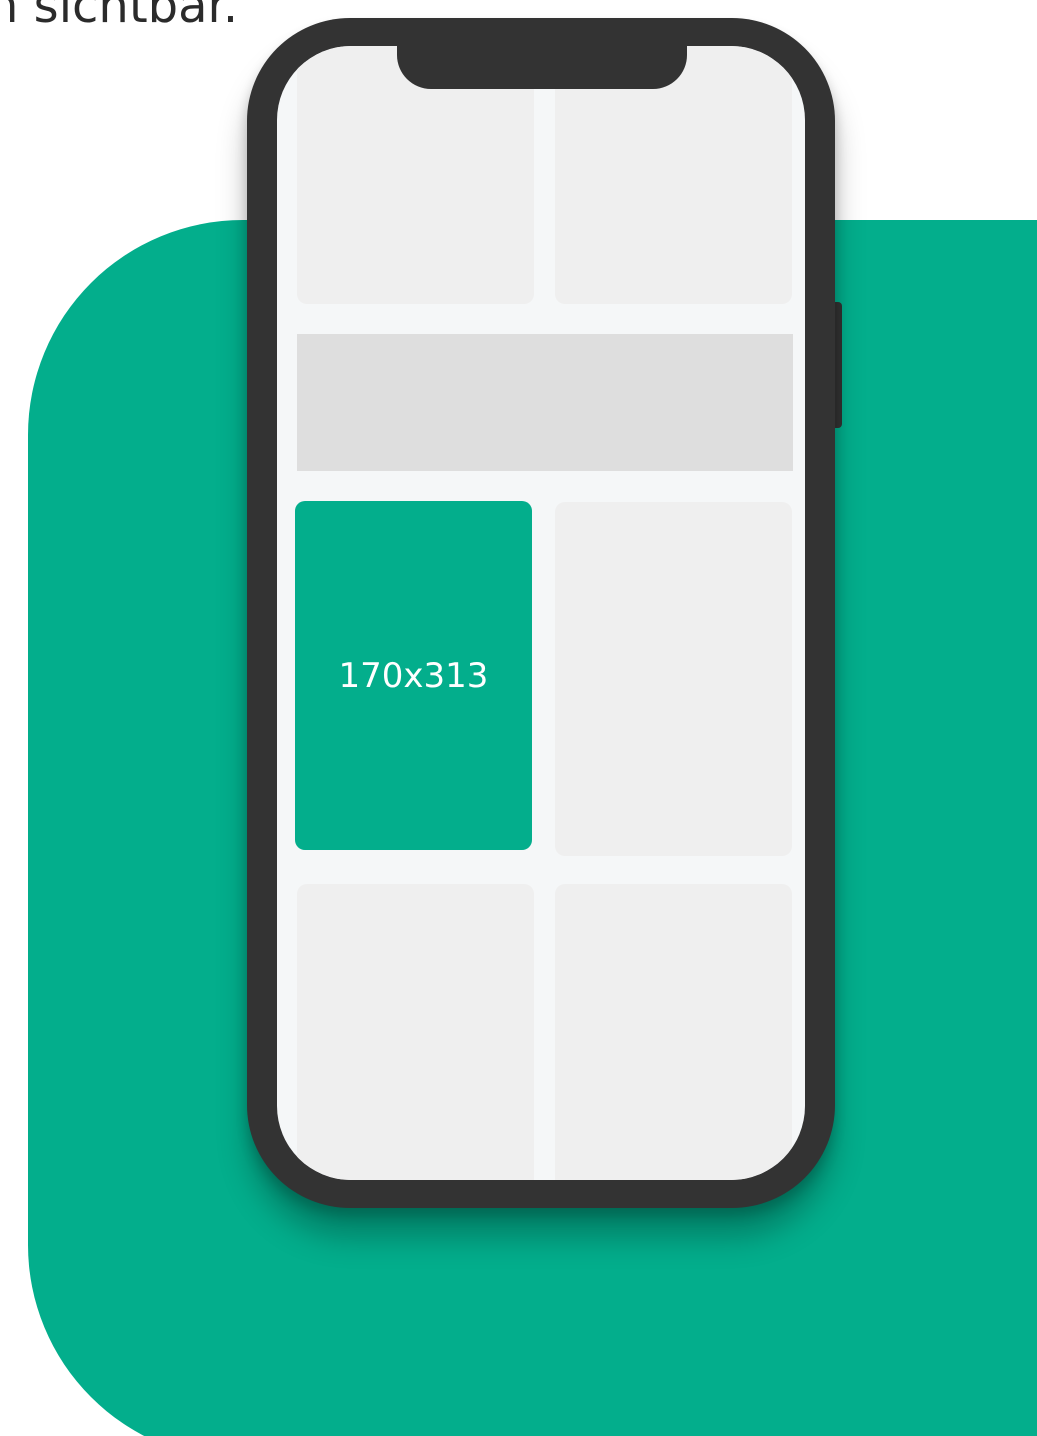  I want to click on phone-side-button, so click(838, 365).